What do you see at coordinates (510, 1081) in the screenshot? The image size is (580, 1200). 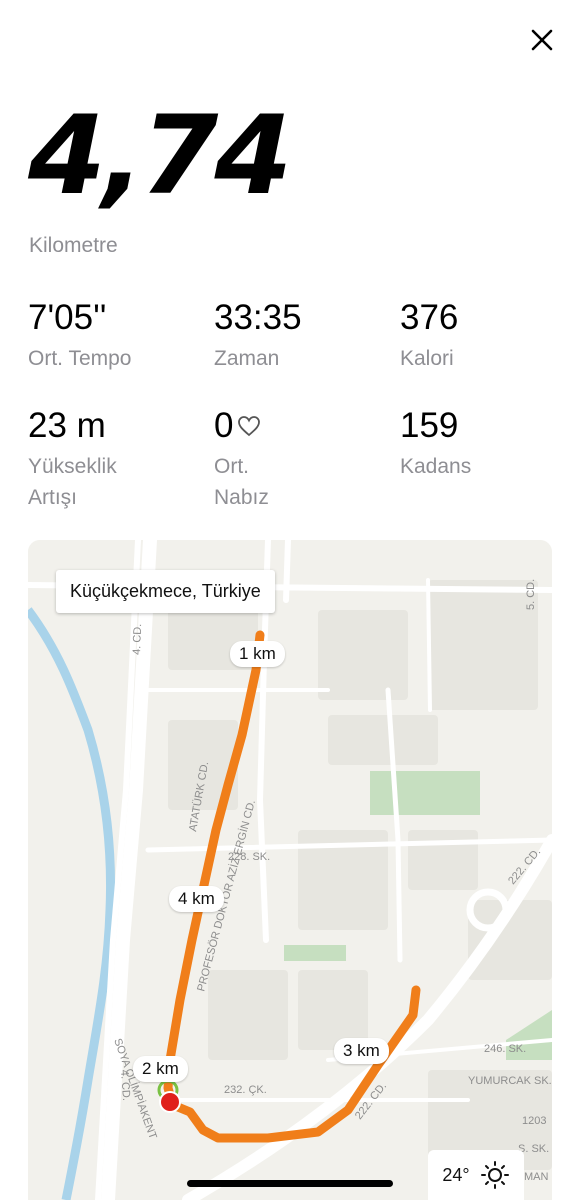 I see `street-label: YUMURCAK SK.` at bounding box center [510, 1081].